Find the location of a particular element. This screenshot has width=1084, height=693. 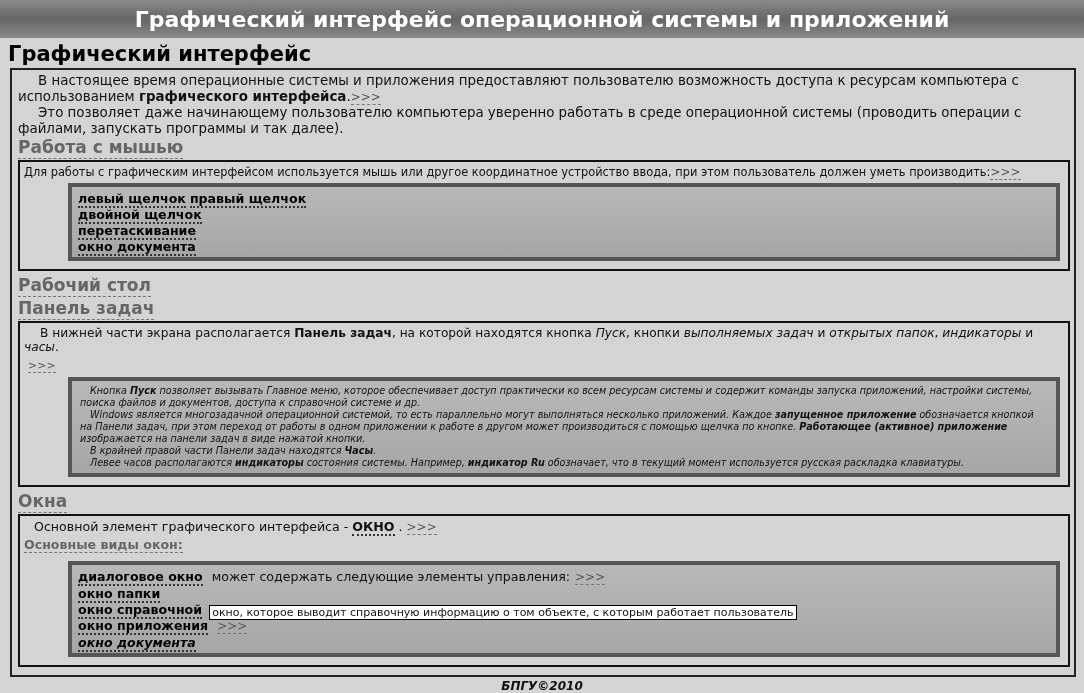

term-link: окно папки is located at coordinates (119, 594).